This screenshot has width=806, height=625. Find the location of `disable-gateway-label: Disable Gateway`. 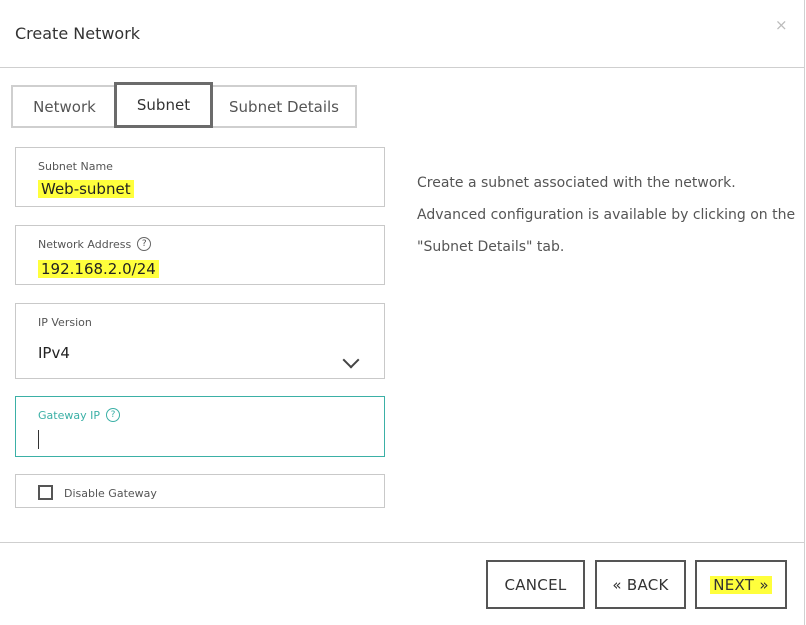

disable-gateway-label: Disable Gateway is located at coordinates (110, 493).